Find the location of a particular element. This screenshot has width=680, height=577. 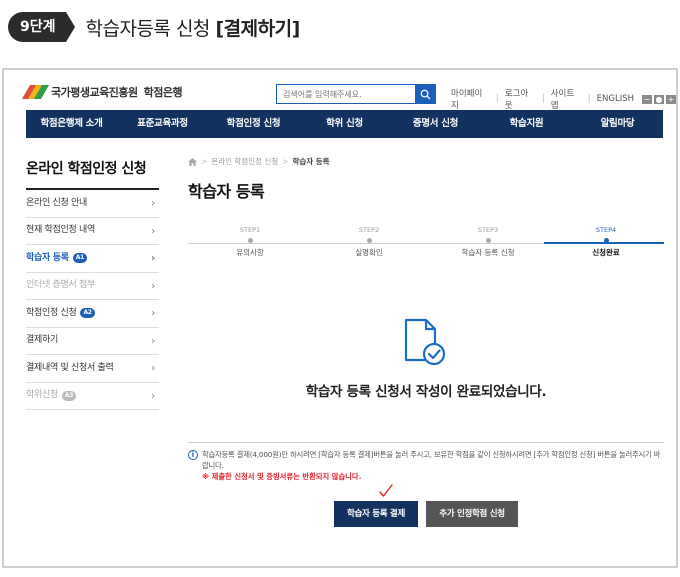

util-sitemap: 사이트맵 is located at coordinates (566, 99).